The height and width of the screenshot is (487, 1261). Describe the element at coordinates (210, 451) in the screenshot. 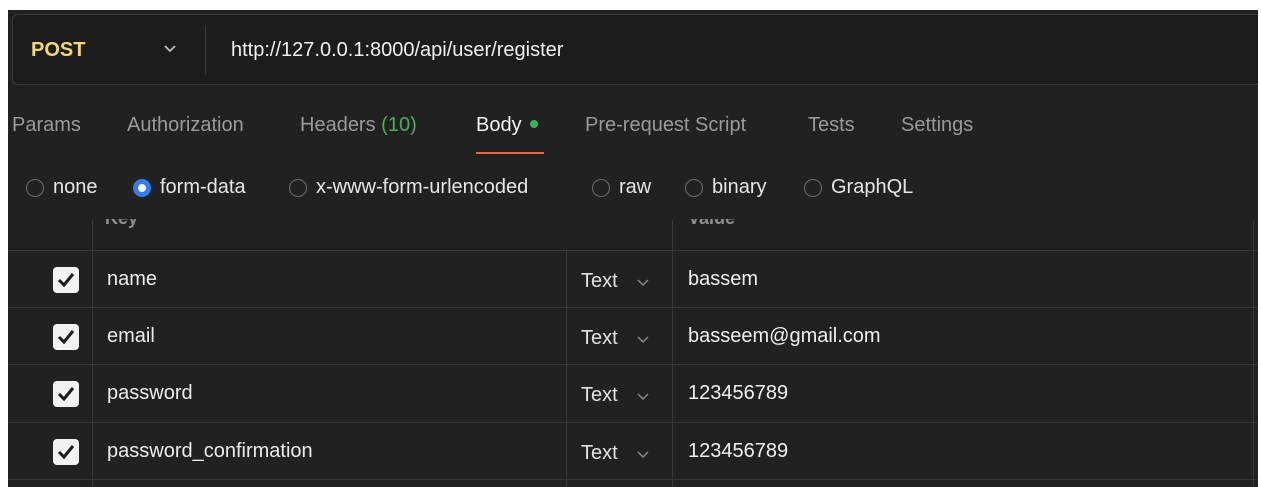

I see `row-key: password_confirmation` at that location.